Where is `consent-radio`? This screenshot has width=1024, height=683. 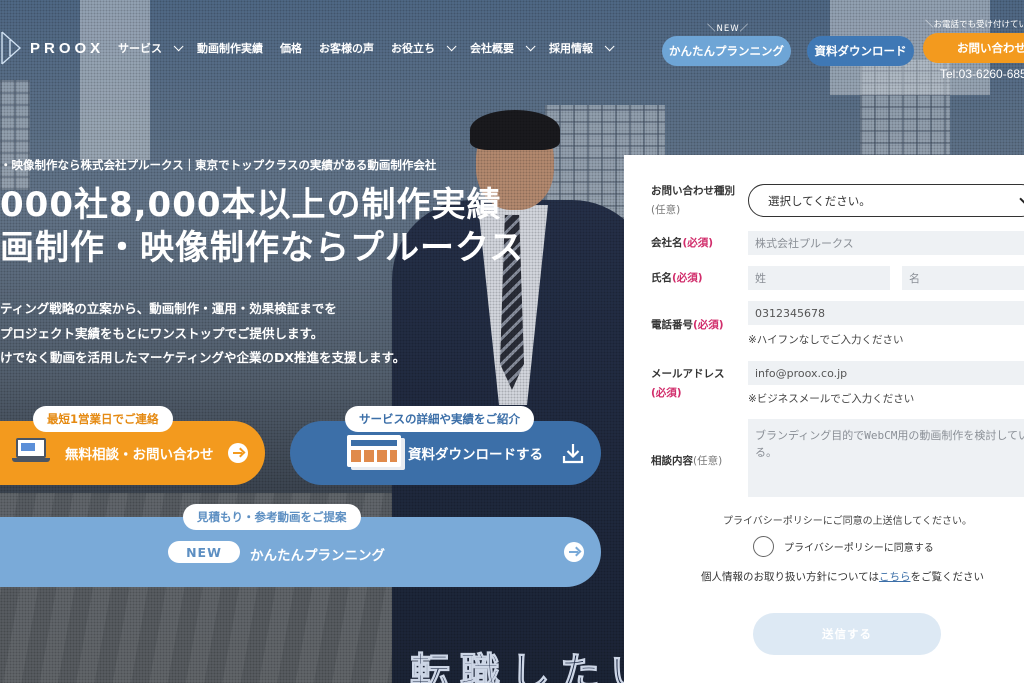 consent-radio is located at coordinates (763, 546).